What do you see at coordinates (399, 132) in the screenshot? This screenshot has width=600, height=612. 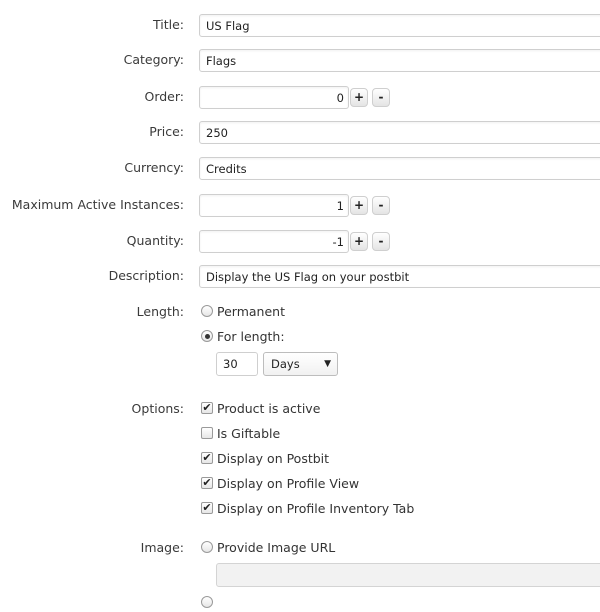 I see `price-input` at bounding box center [399, 132].